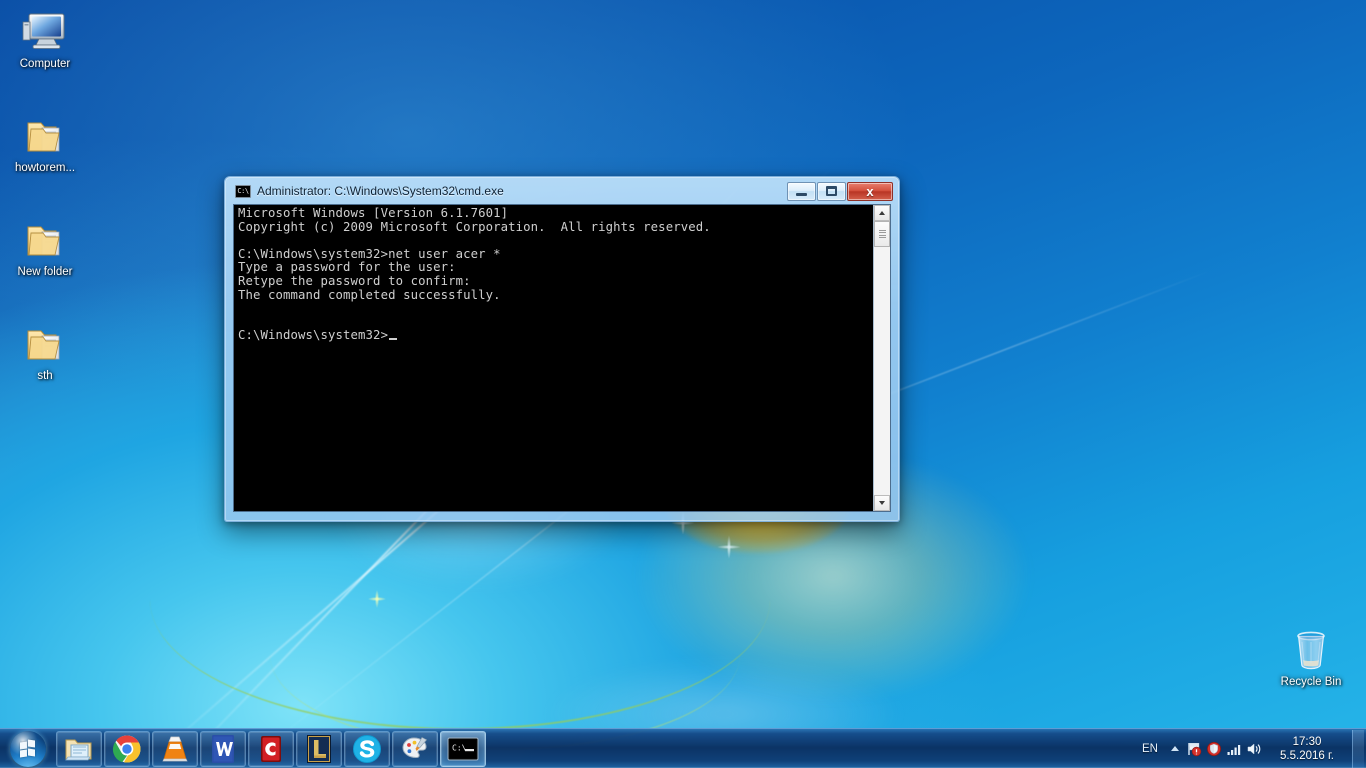 This screenshot has width=1366, height=768. I want to click on paint-palette-icon, so click(415, 747).